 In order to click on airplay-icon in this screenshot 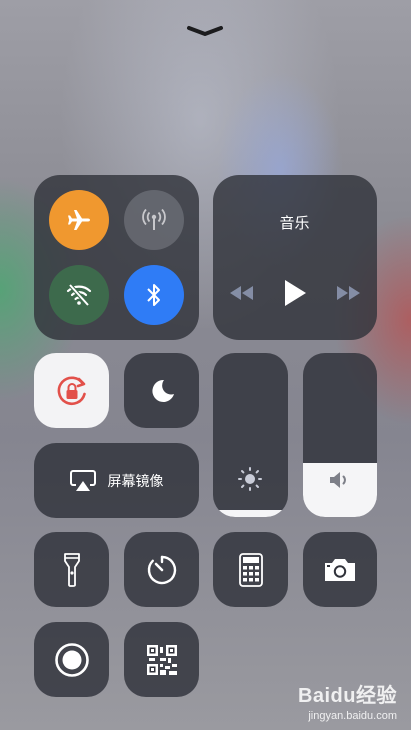, I will do `click(82, 480)`.